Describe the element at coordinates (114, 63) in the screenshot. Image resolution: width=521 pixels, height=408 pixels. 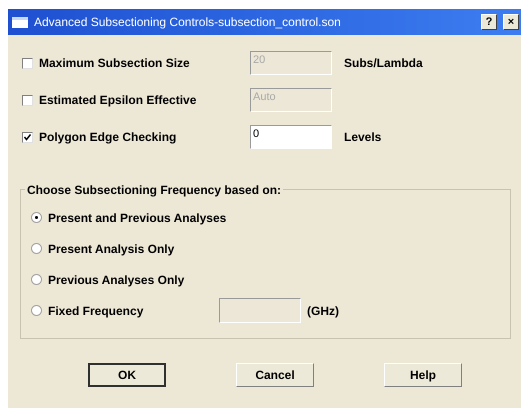
I see `option-label: Maximum Subsection Size` at that location.